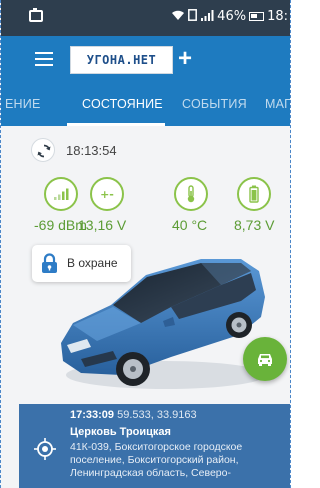 This screenshot has width=320, height=488. I want to click on refresh-icon, so click(44, 151).